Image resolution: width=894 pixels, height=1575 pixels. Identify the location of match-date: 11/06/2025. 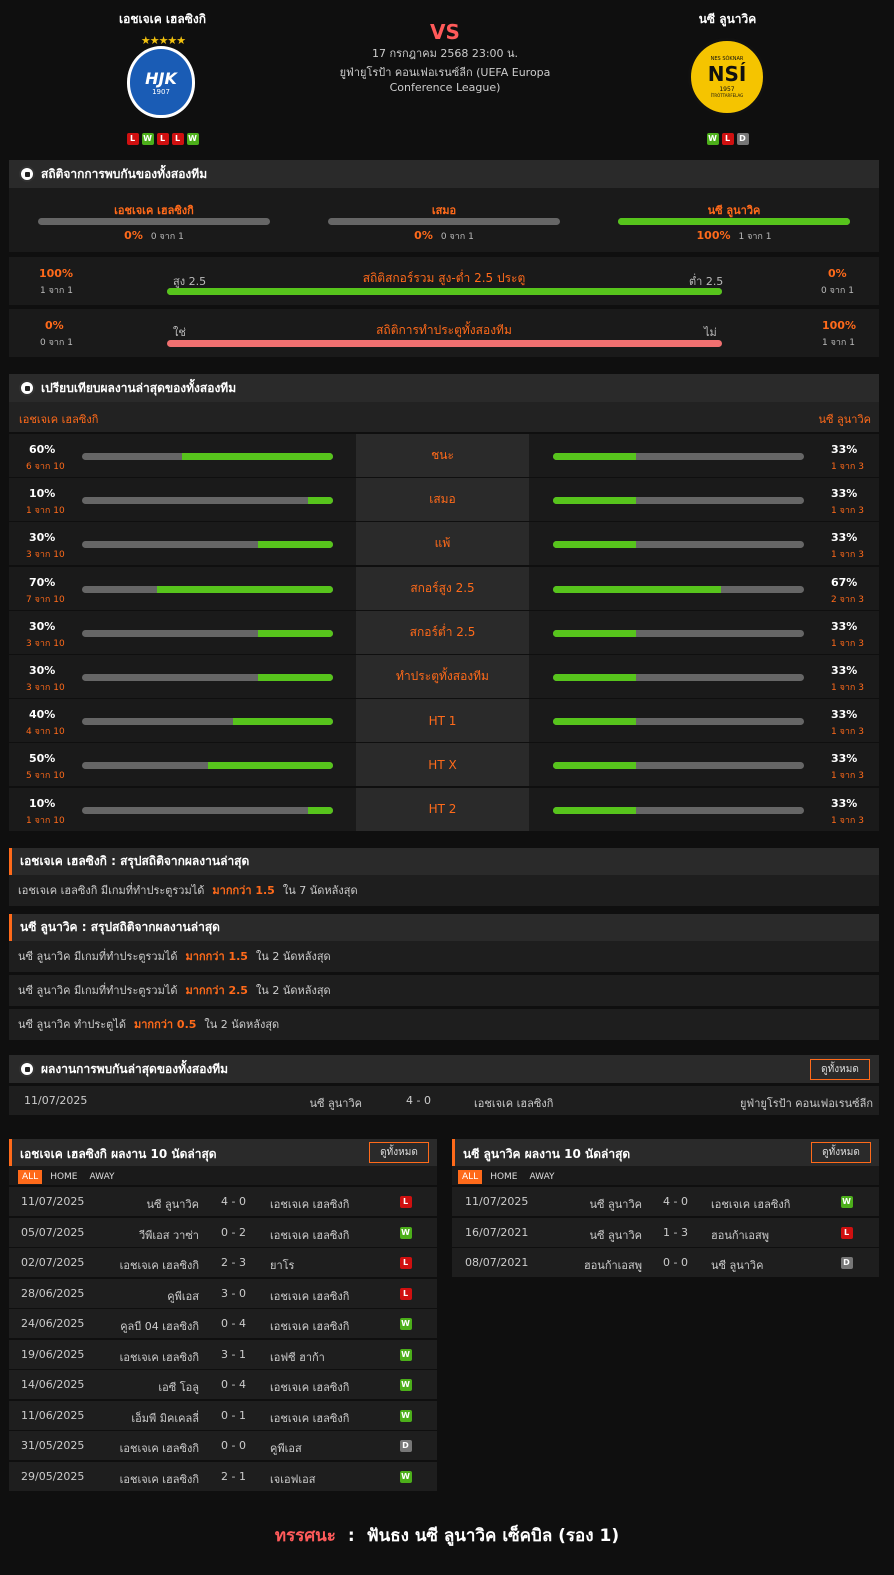
(53, 1415).